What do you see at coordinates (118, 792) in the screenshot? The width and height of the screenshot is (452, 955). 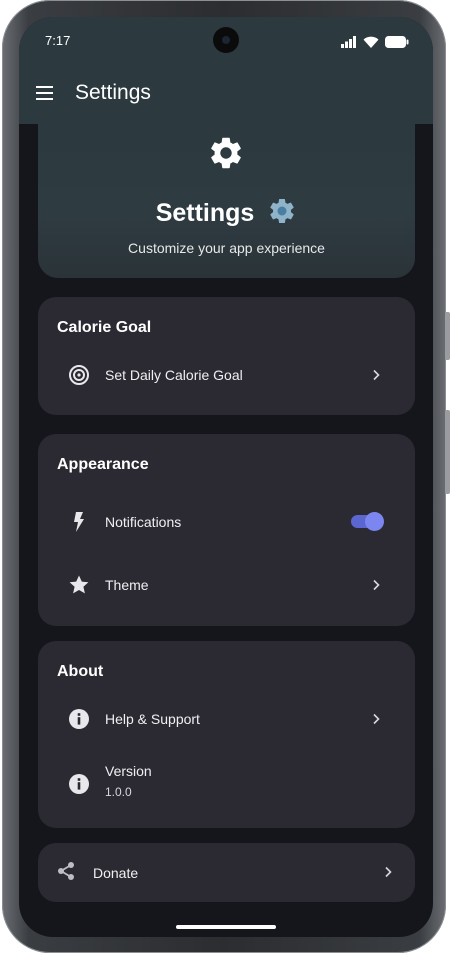 I see `version-value: 1.0.0` at bounding box center [118, 792].